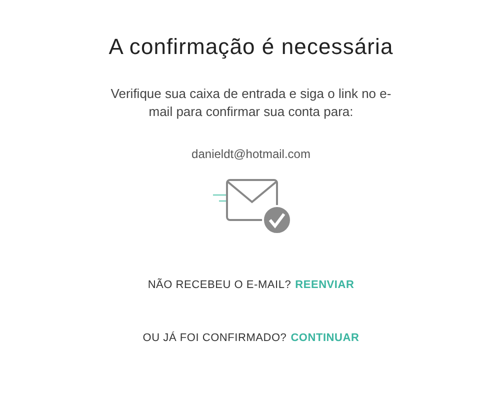  Describe the element at coordinates (251, 103) in the screenshot. I see `instruction-text: Verifique sua caixa de entrada e siga o link no e-mail para confirmar sua conta para:` at that location.